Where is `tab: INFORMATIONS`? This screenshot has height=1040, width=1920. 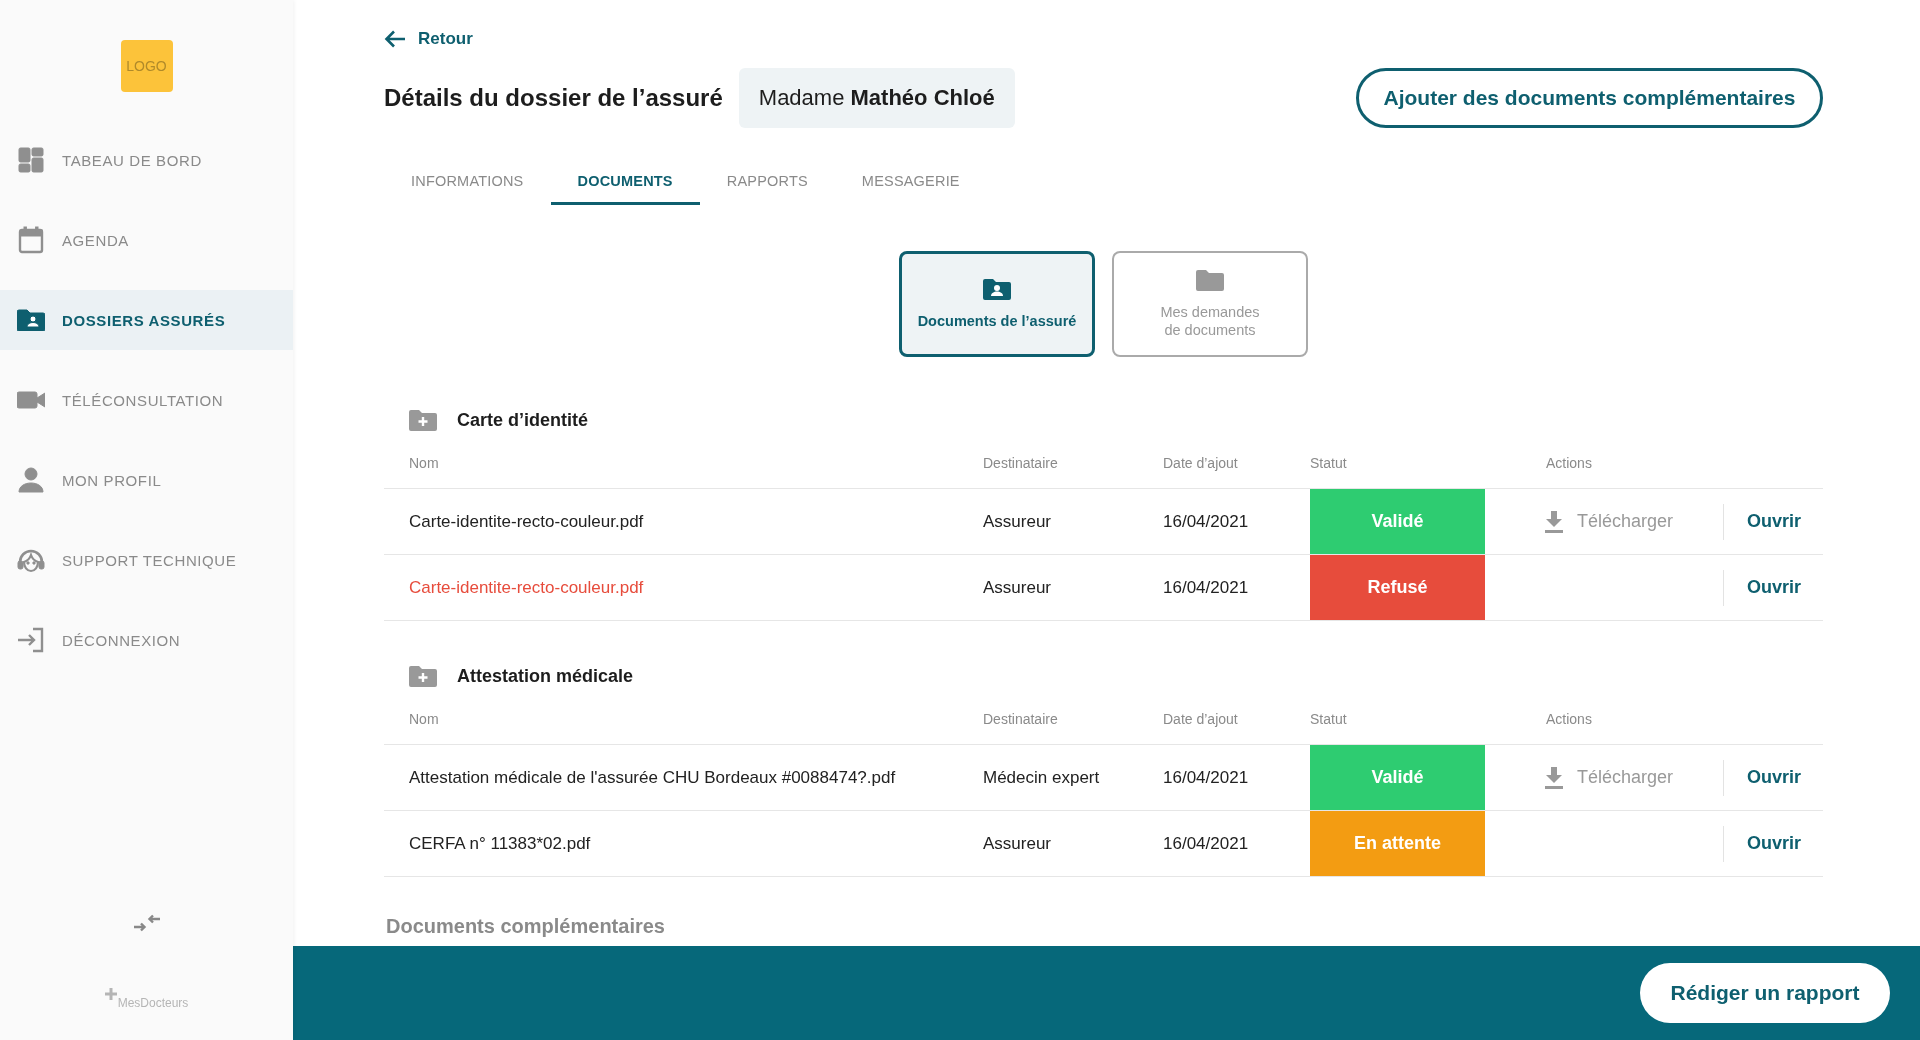 tab: INFORMATIONS is located at coordinates (467, 182).